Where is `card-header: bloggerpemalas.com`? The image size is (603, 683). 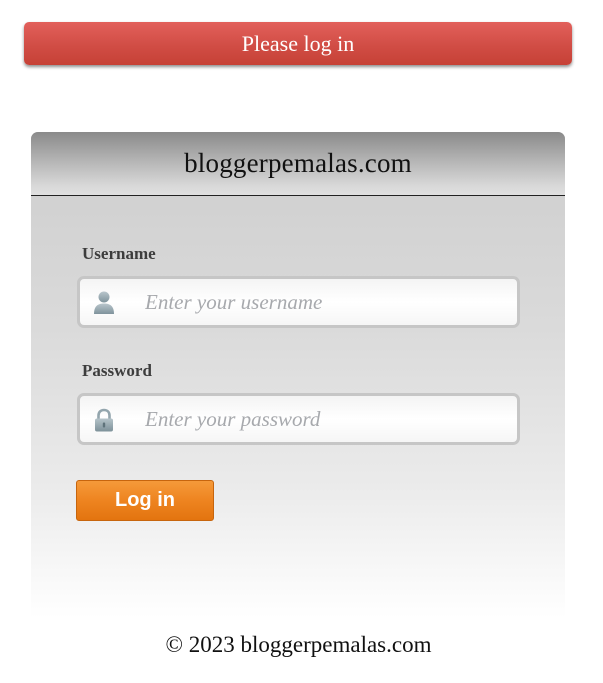 card-header: bloggerpemalas.com is located at coordinates (298, 164).